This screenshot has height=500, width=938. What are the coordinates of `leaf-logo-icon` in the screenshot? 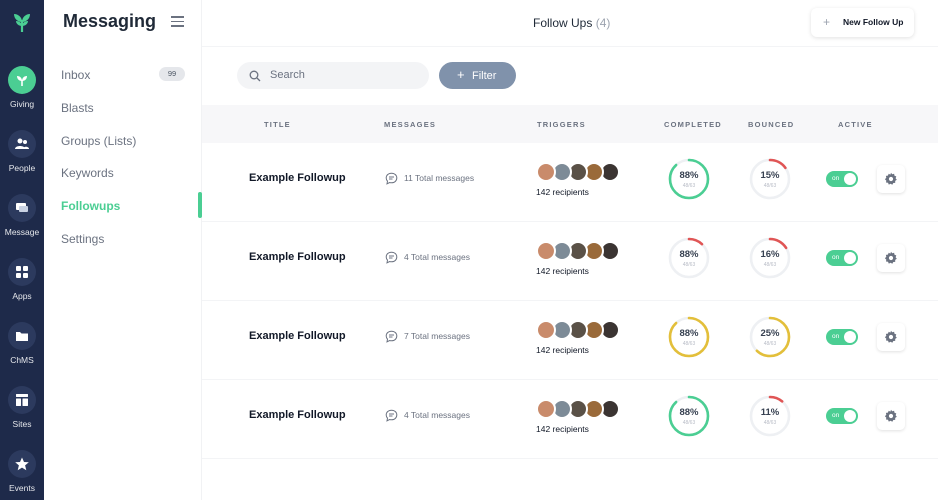 It's located at (22, 22).